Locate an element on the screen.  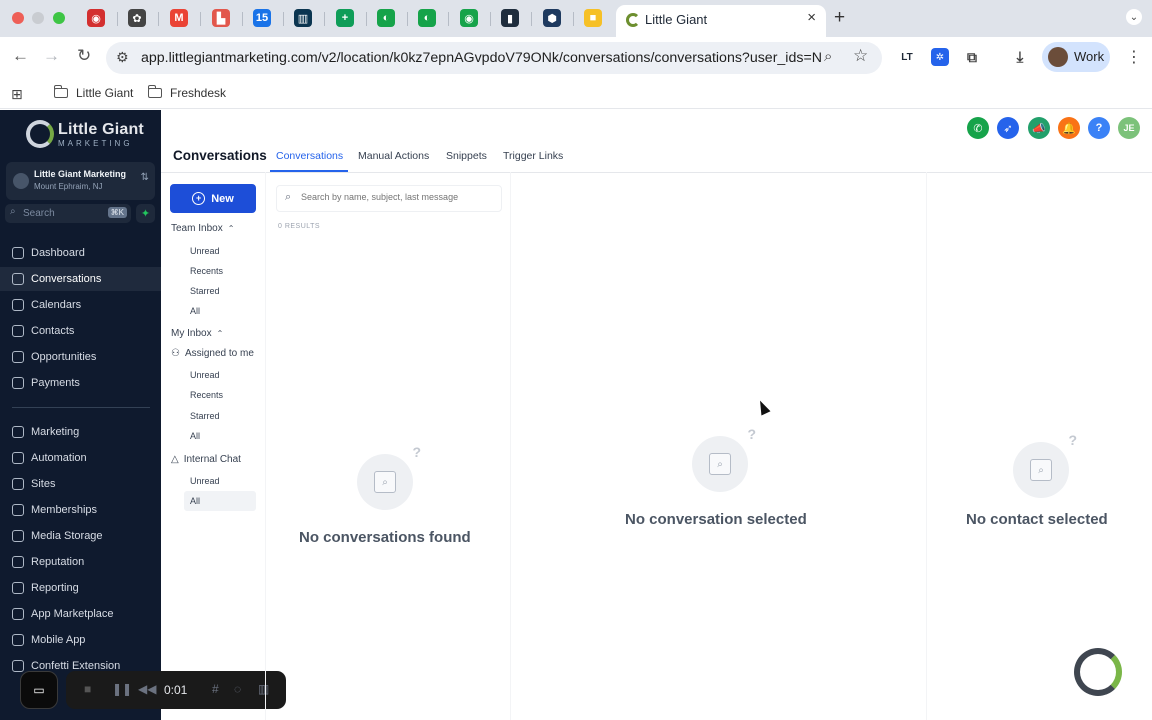
tab-search-button: ⌄ is located at coordinates (1134, 17).